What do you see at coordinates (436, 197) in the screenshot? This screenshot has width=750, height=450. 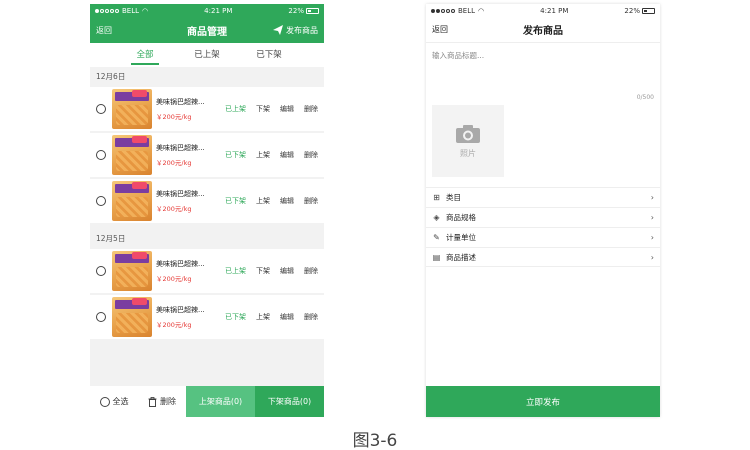 I see `grid-icon: ⊞` at bounding box center [436, 197].